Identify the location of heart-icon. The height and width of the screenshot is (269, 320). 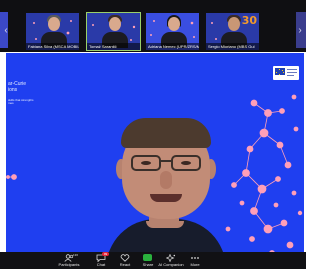
(125, 258).